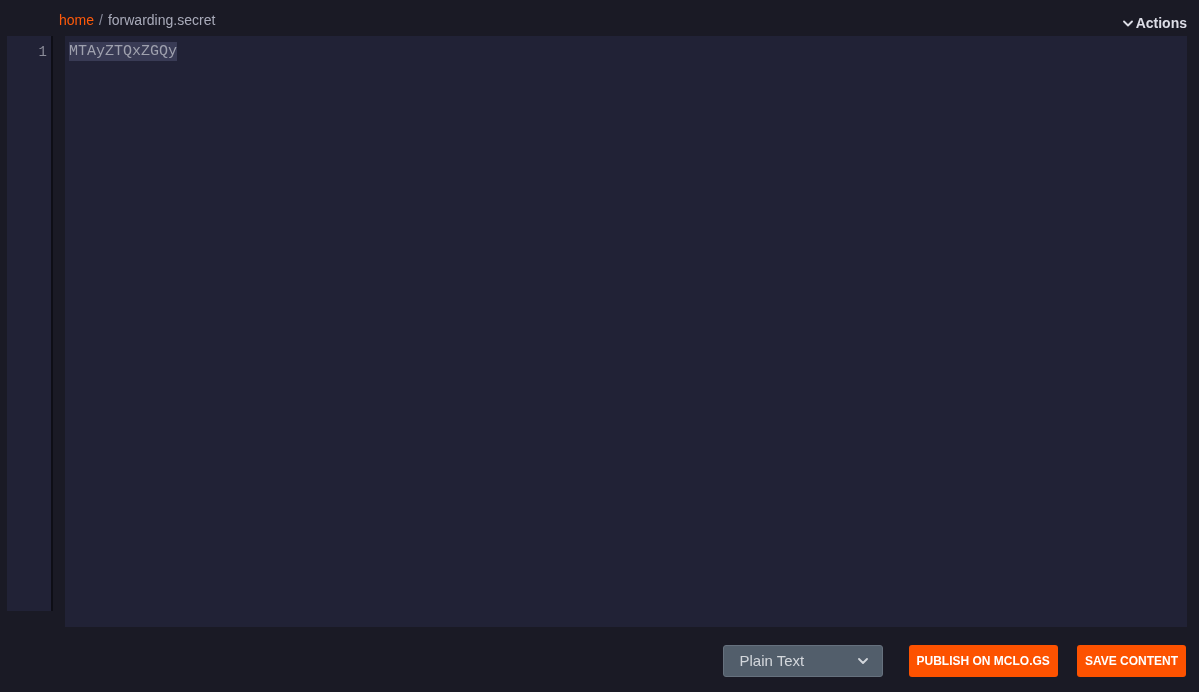 The width and height of the screenshot is (1199, 692). I want to click on actions-menu-button: Actions, so click(1154, 23).